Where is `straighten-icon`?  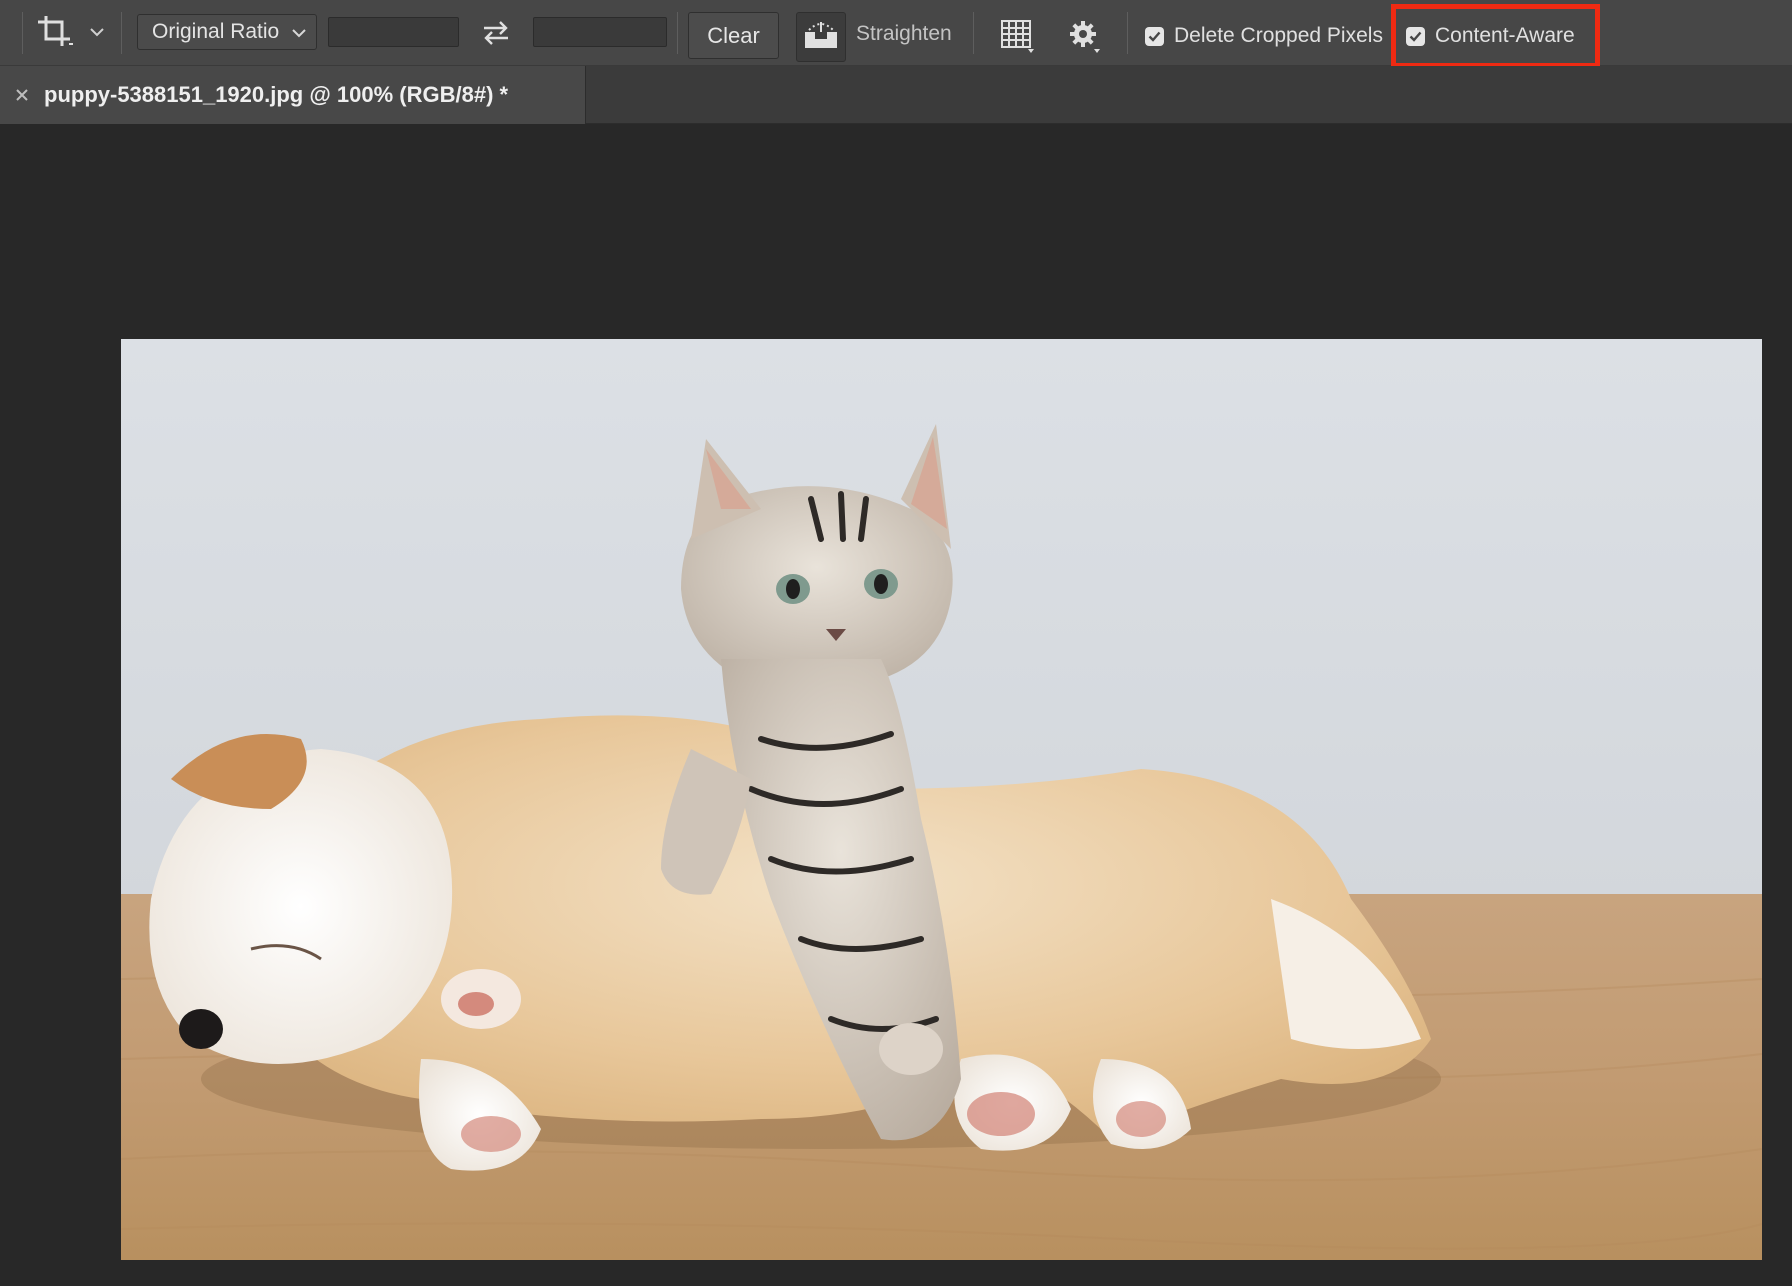
straighten-icon is located at coordinates (821, 37).